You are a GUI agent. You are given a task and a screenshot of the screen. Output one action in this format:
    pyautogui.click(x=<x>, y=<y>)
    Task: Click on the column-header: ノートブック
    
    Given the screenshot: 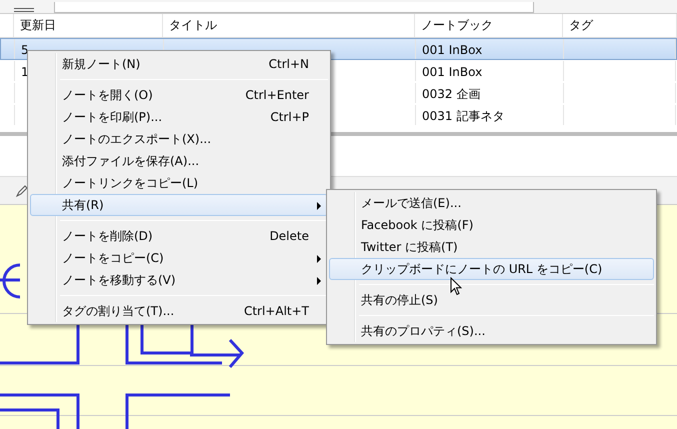 What is the action you would take?
    pyautogui.click(x=489, y=25)
    